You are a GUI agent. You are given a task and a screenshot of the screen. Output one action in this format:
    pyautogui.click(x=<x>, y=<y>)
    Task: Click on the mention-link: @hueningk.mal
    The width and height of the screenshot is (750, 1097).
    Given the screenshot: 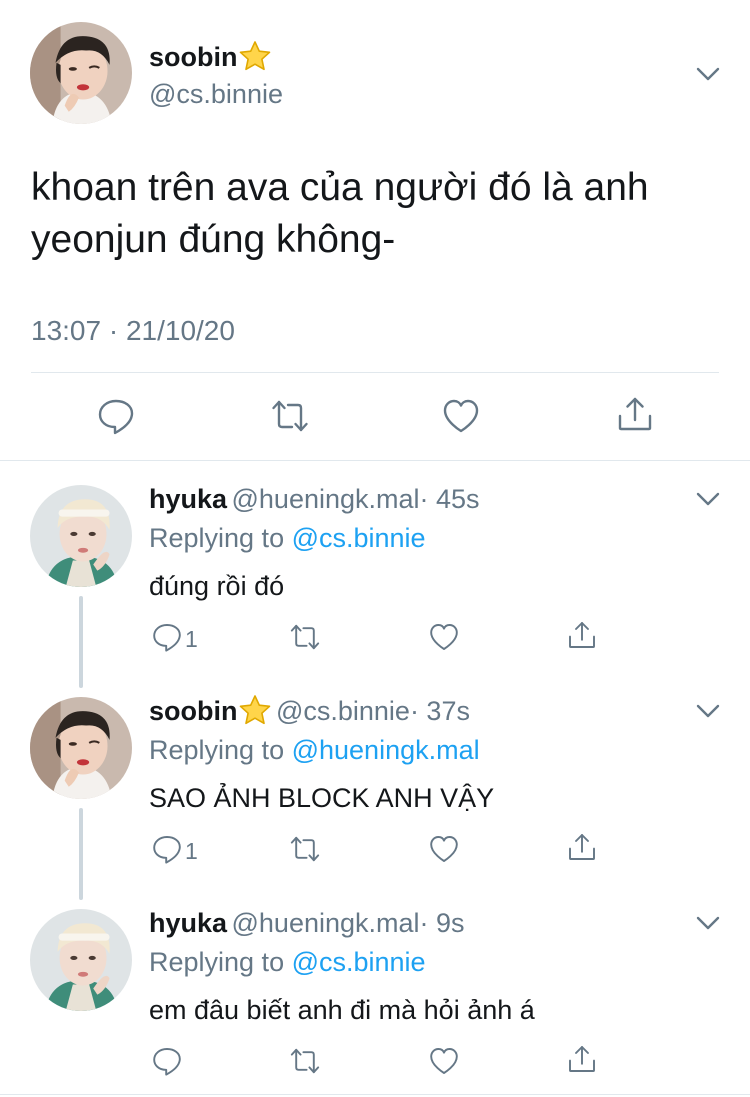 What is the action you would take?
    pyautogui.click(x=386, y=750)
    